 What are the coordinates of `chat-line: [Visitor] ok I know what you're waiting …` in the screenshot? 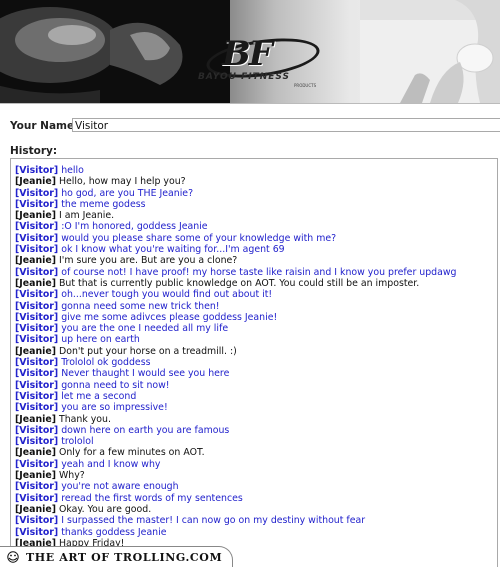 It's located at (256, 249).